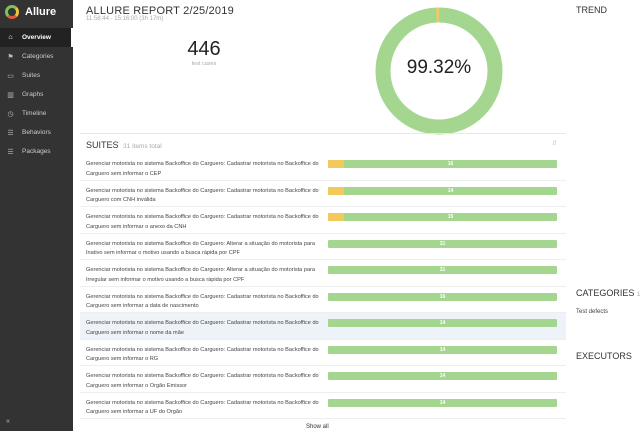 The image size is (642, 431). I want to click on suites-title: SUITES, so click(102, 145).